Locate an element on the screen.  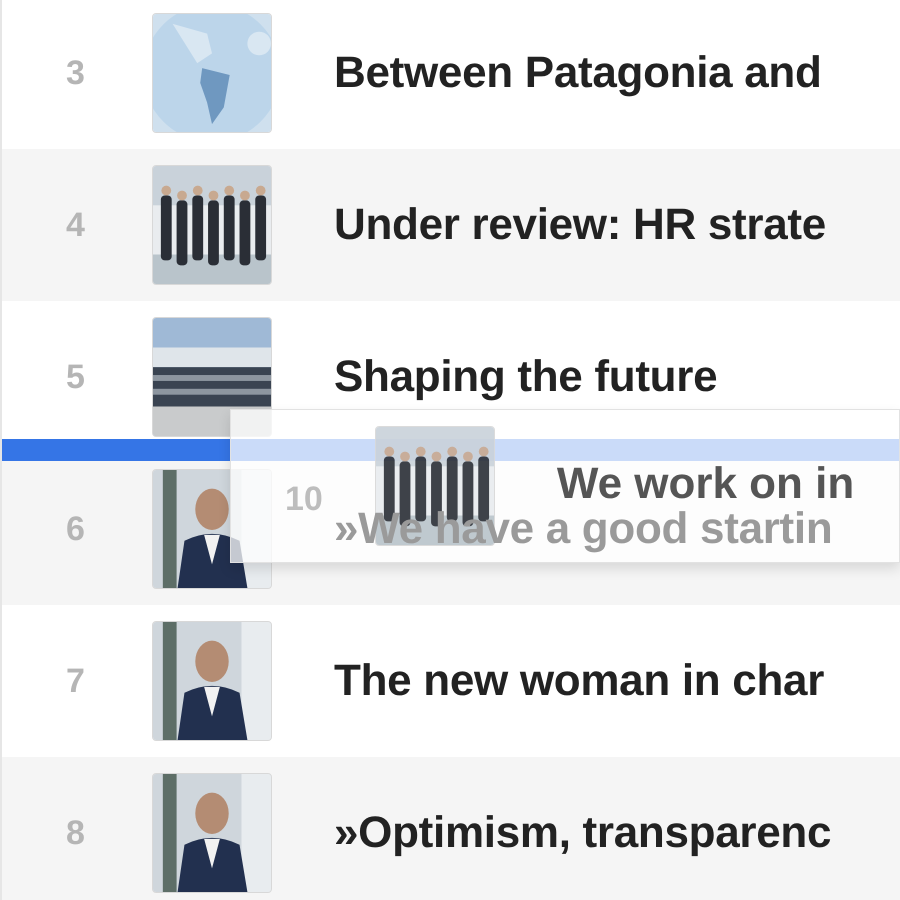
row-number: 5 is located at coordinates (75, 377).